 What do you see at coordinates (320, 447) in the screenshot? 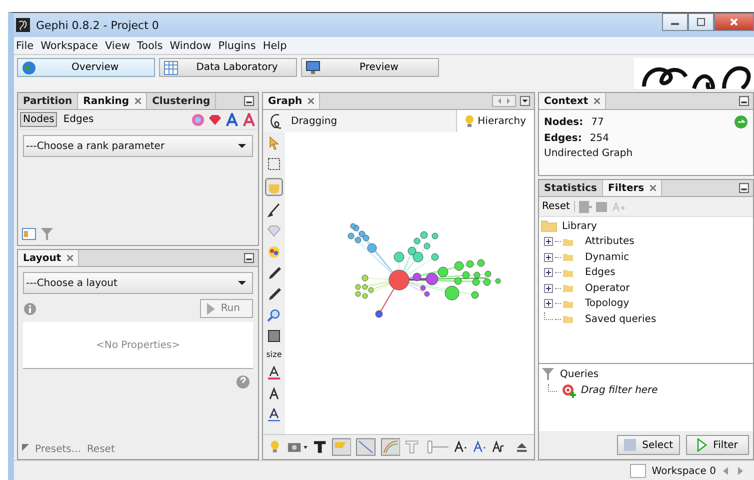
I see `text-icon` at bounding box center [320, 447].